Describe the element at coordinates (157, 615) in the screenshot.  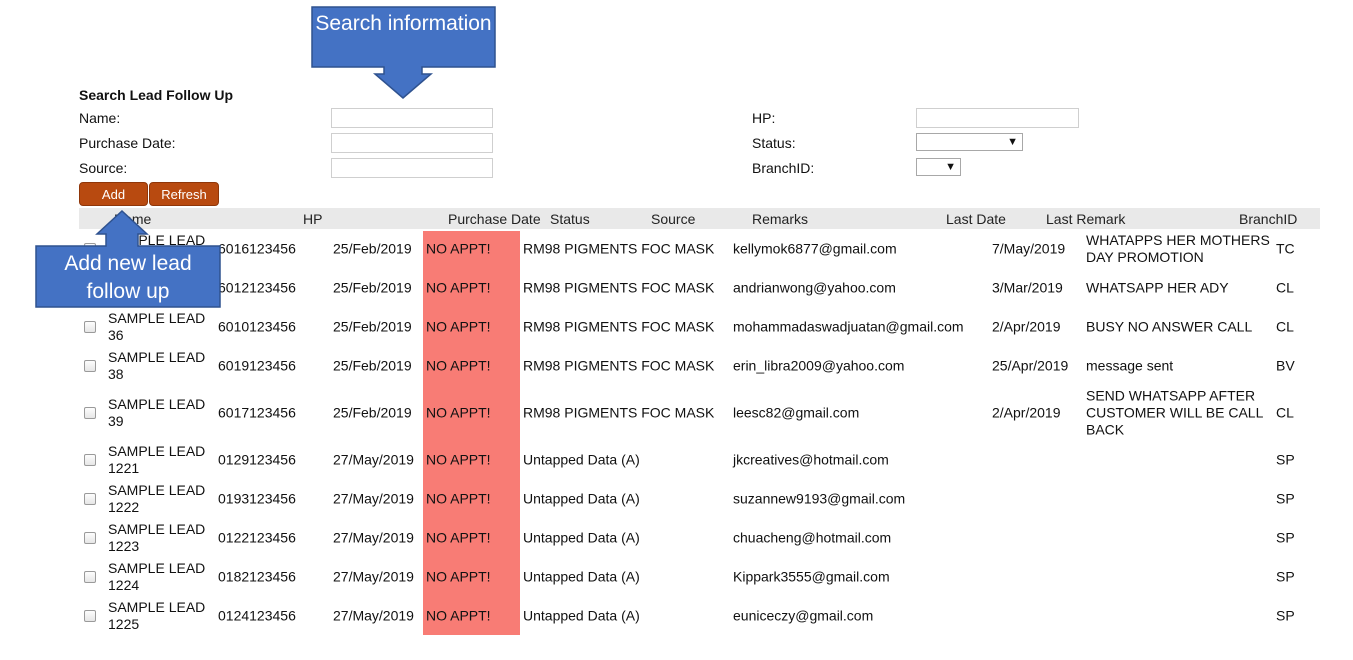
I see `name-cell: SAMPLE LEAD 1225` at that location.